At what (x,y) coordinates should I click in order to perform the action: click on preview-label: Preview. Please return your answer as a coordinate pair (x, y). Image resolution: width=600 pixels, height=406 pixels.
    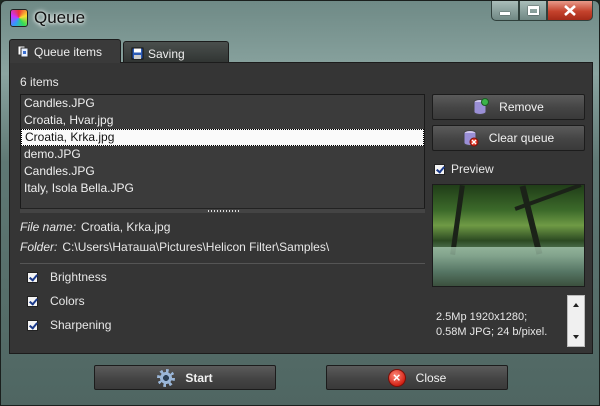
    Looking at the image, I should click on (472, 169).